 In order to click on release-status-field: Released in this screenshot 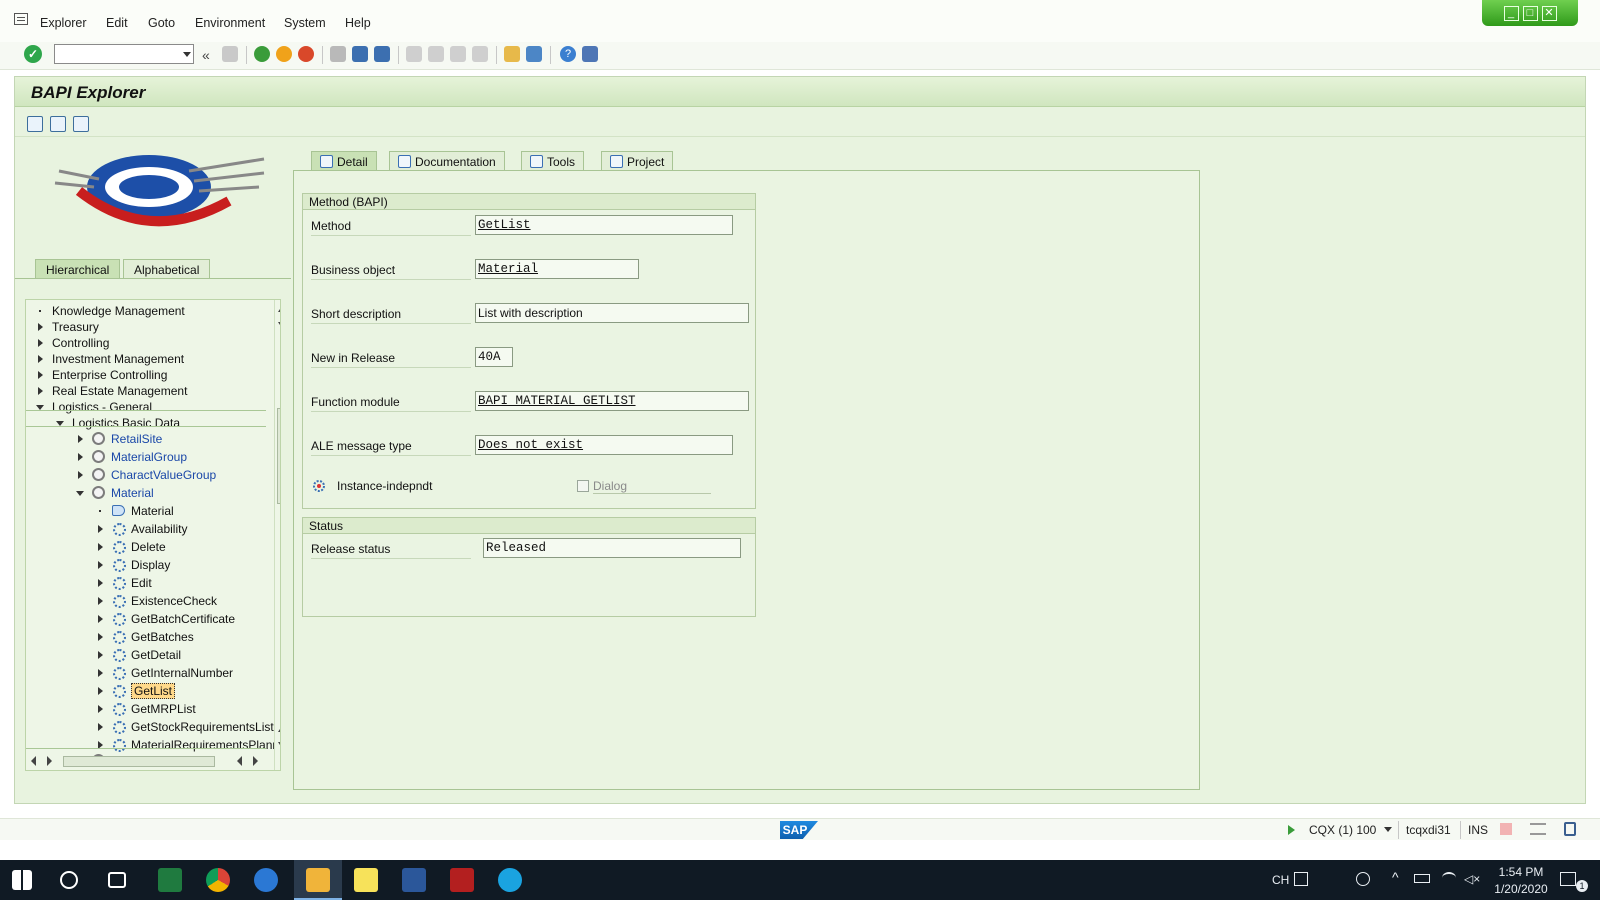, I will do `click(612, 548)`.